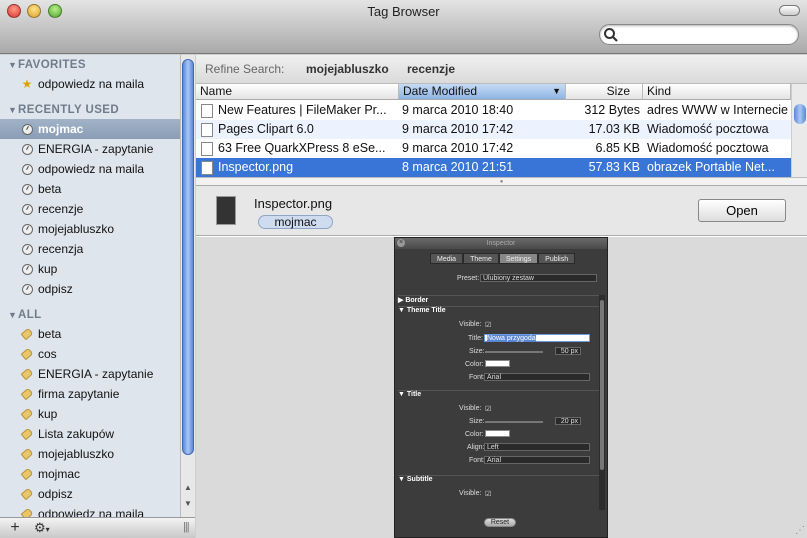  I want to click on size-label: Size:, so click(477, 351).